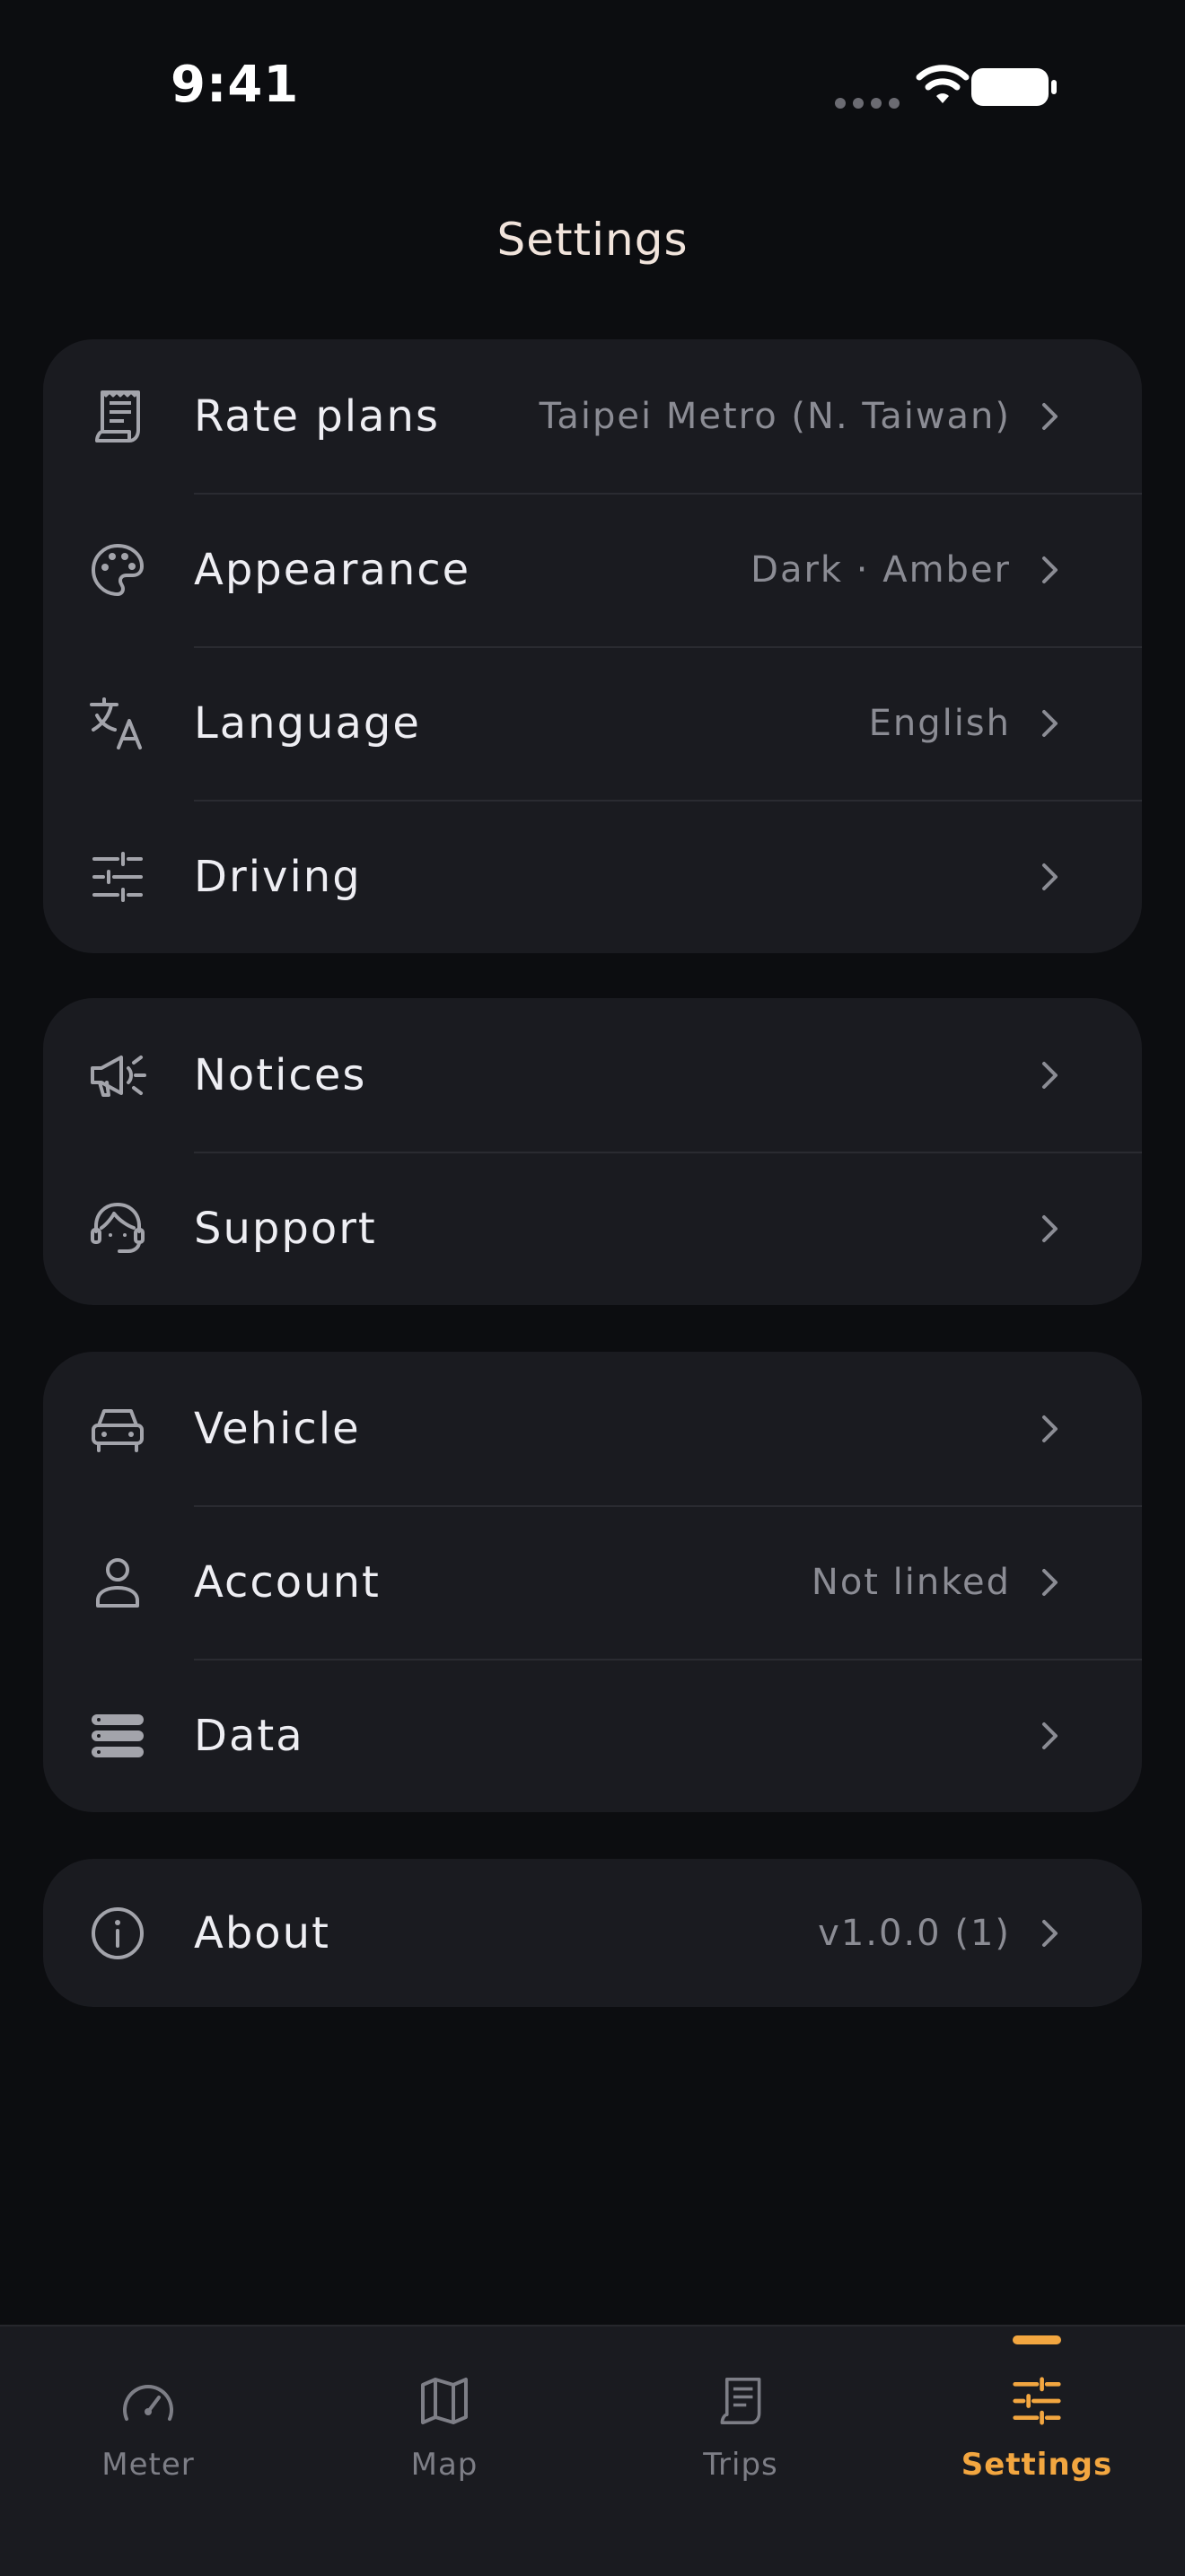 The height and width of the screenshot is (2576, 1185). Describe the element at coordinates (148, 2401) in the screenshot. I see `speedometer-icon` at that location.